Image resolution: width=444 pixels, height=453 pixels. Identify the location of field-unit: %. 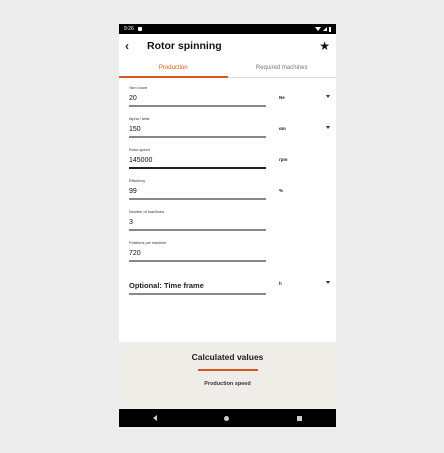
(281, 190).